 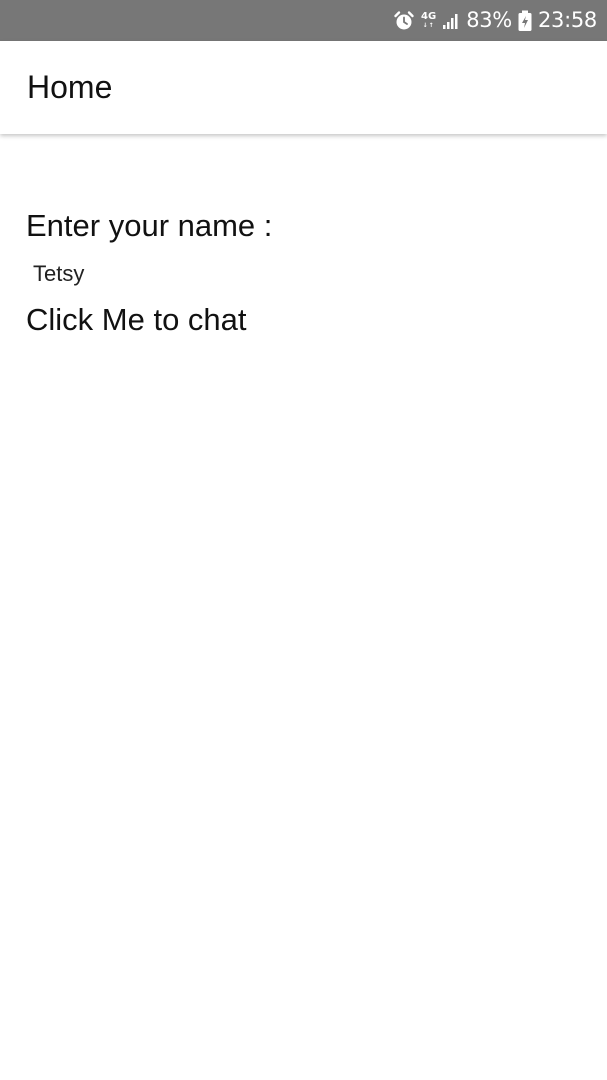 I want to click on name-input, so click(x=229, y=274).